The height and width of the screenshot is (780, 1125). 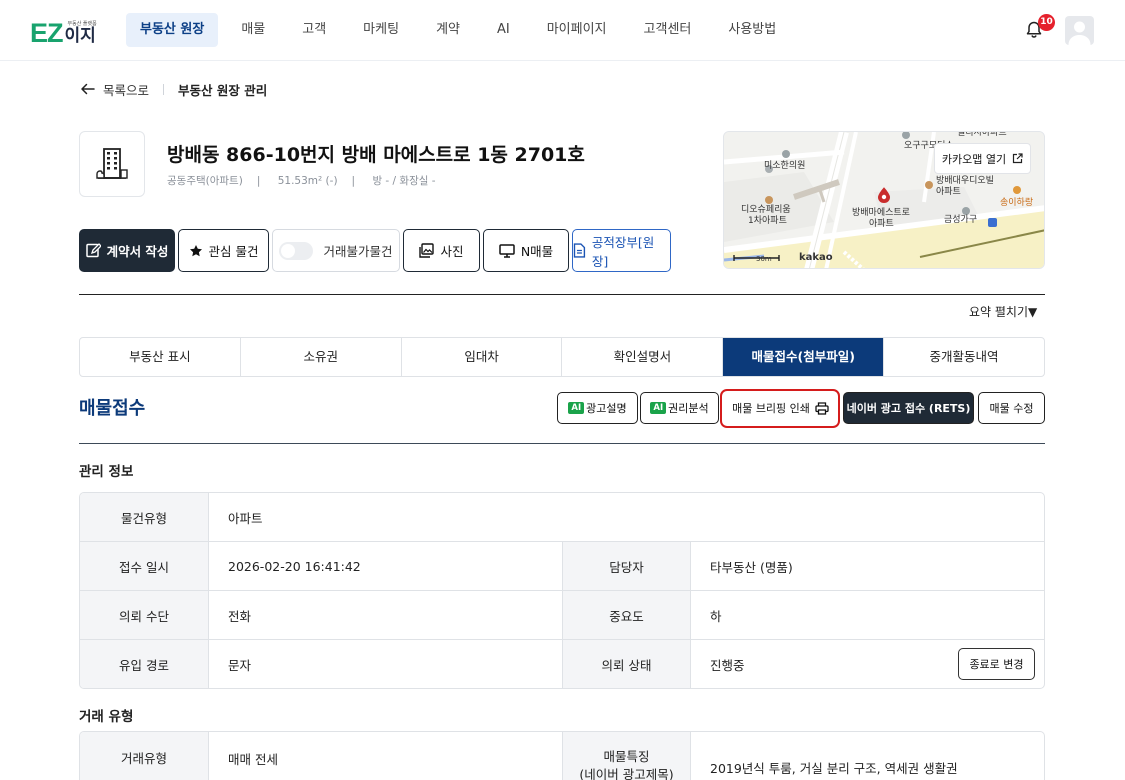 What do you see at coordinates (643, 357) in the screenshot?
I see `tab-confirmation: 확인설명서` at bounding box center [643, 357].